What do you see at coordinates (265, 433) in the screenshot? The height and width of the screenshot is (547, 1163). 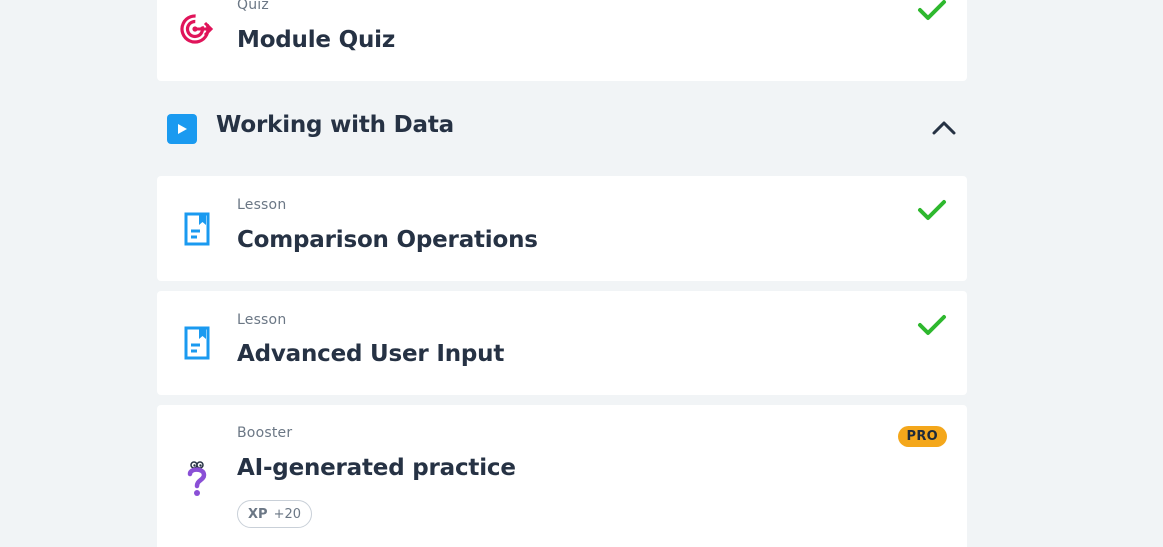 I see `booster-type-label: Booster` at bounding box center [265, 433].